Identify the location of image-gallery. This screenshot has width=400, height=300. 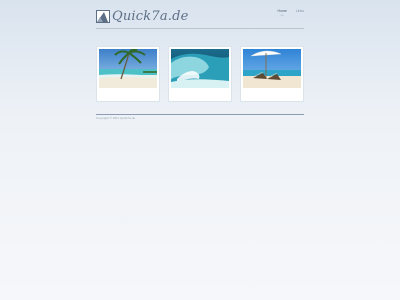
(200, 74).